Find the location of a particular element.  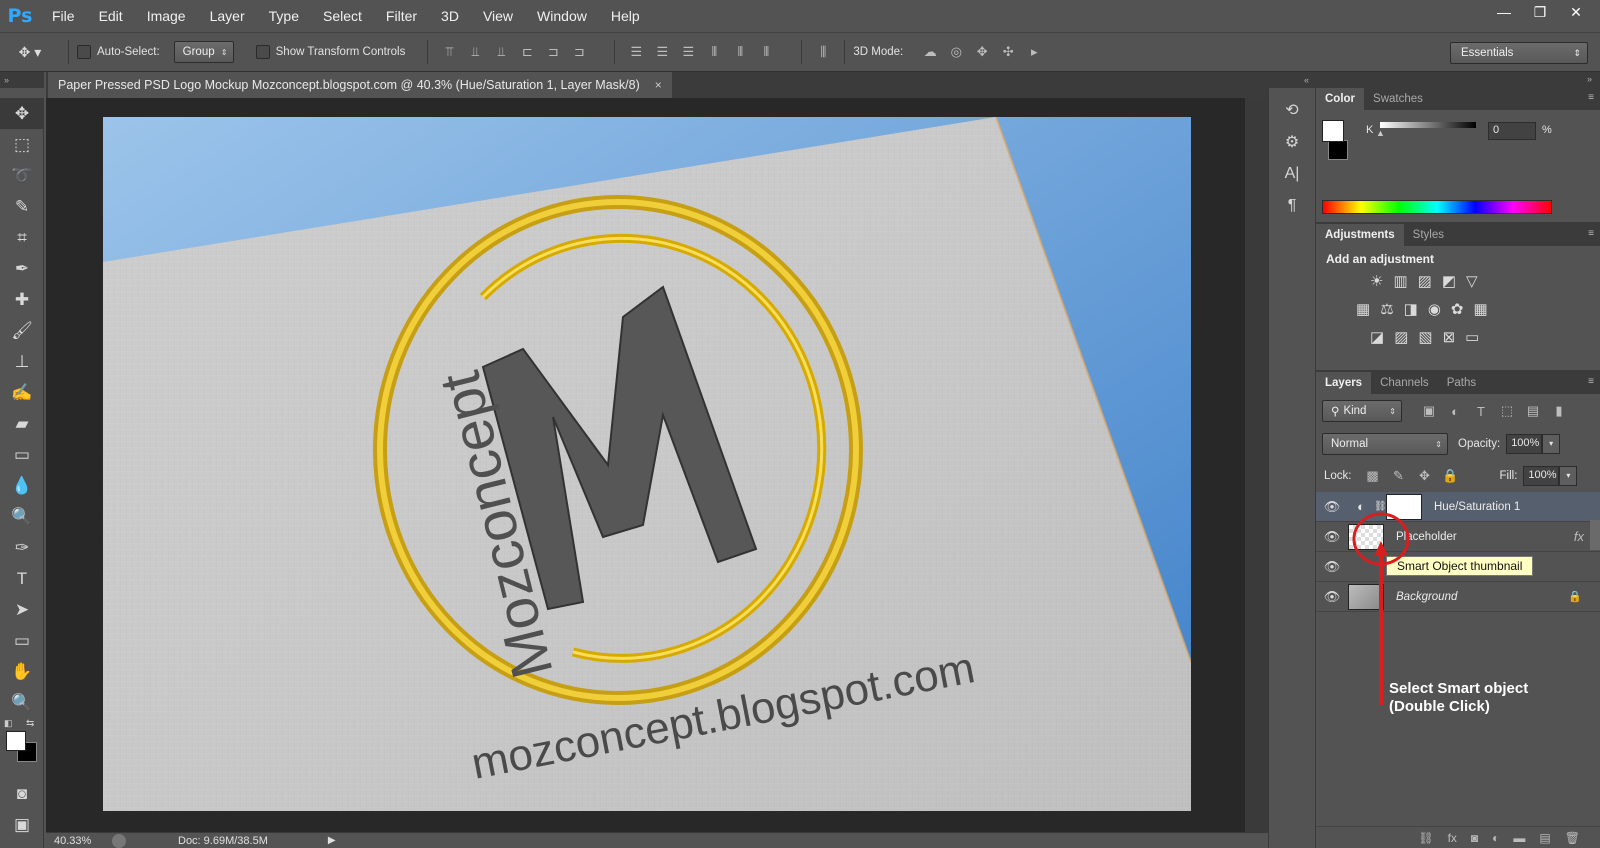

annotation-line-1: Select Smart object is located at coordinates (1459, 688).